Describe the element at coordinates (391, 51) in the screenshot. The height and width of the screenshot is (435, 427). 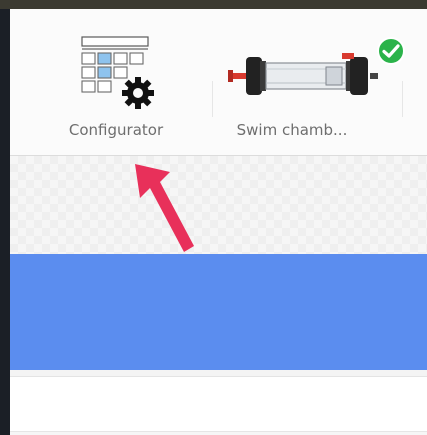
I see `check-circle-icon` at that location.